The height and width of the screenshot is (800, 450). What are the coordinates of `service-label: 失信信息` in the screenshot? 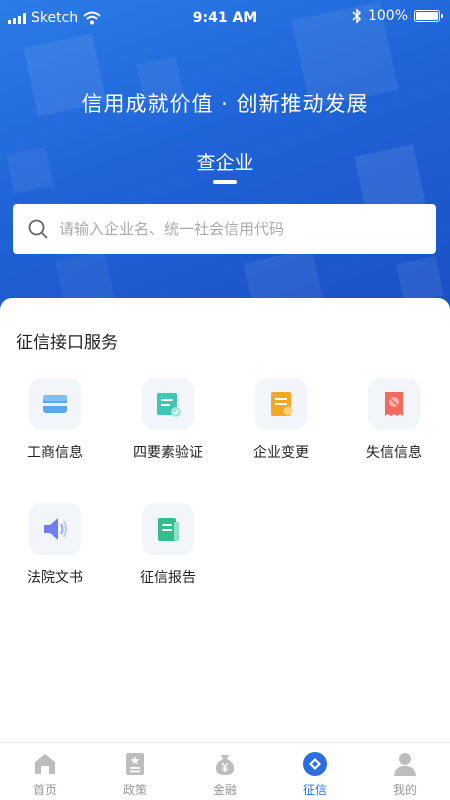 It's located at (394, 453).